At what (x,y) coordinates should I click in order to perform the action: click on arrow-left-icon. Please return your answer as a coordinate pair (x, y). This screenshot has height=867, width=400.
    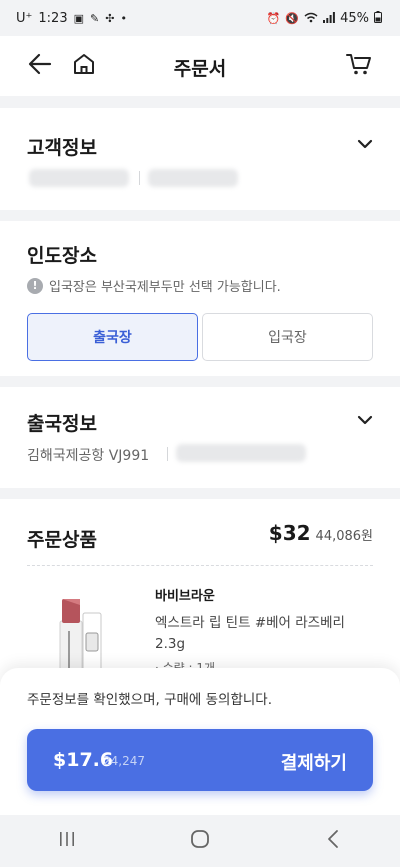
    Looking at the image, I should click on (40, 66).